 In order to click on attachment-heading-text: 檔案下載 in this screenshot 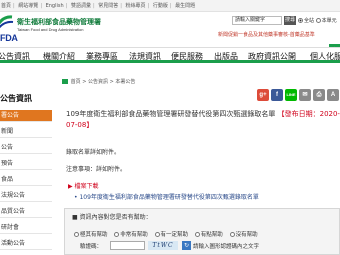, I will do `click(86, 186)`.